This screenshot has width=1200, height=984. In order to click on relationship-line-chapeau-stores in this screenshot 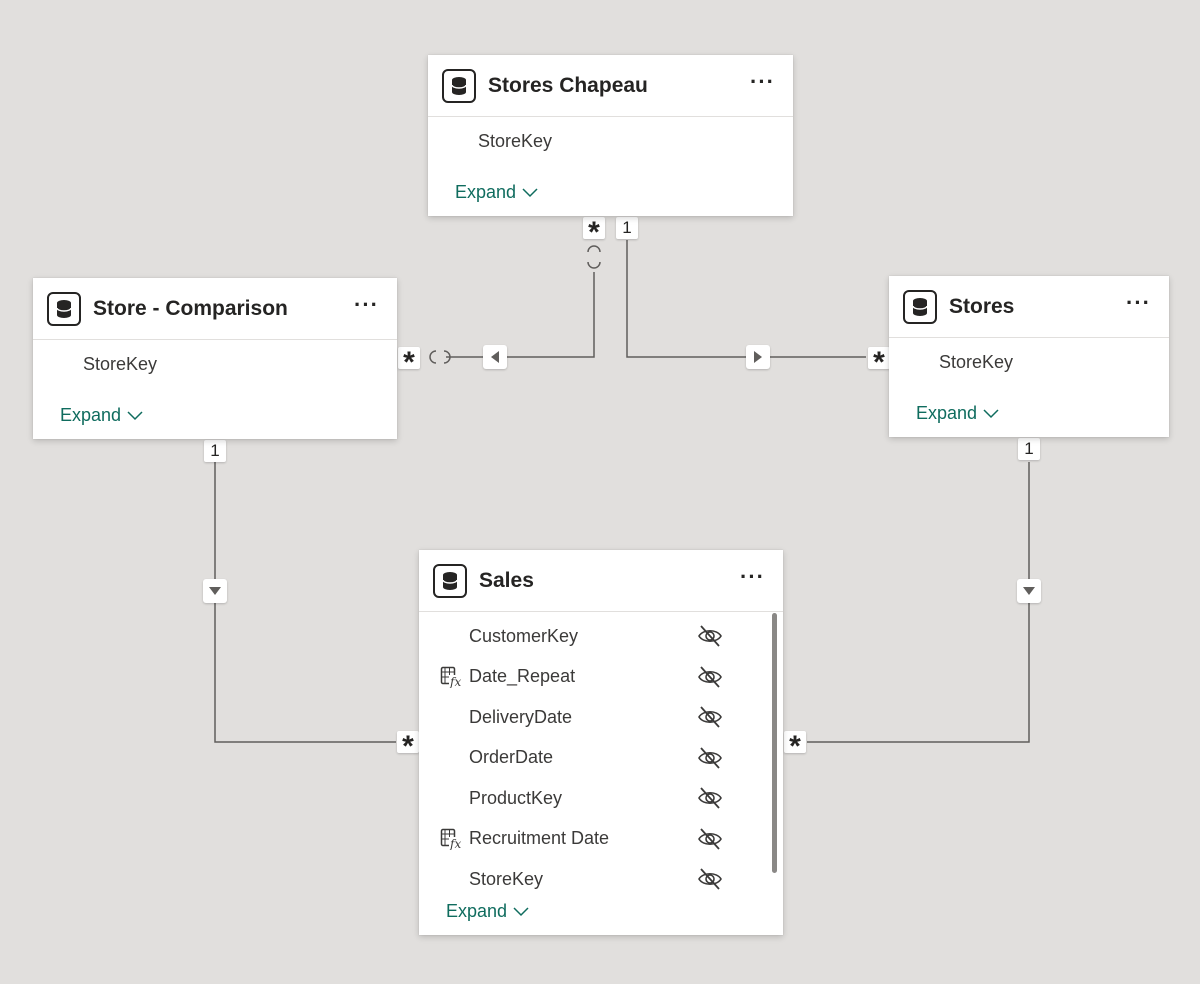, I will do `click(746, 299)`.